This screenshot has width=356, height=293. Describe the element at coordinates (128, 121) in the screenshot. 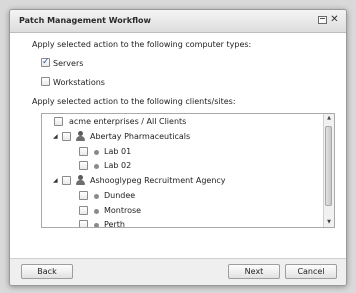

I see `tree-item-label: acme enterprises / All Clients` at that location.